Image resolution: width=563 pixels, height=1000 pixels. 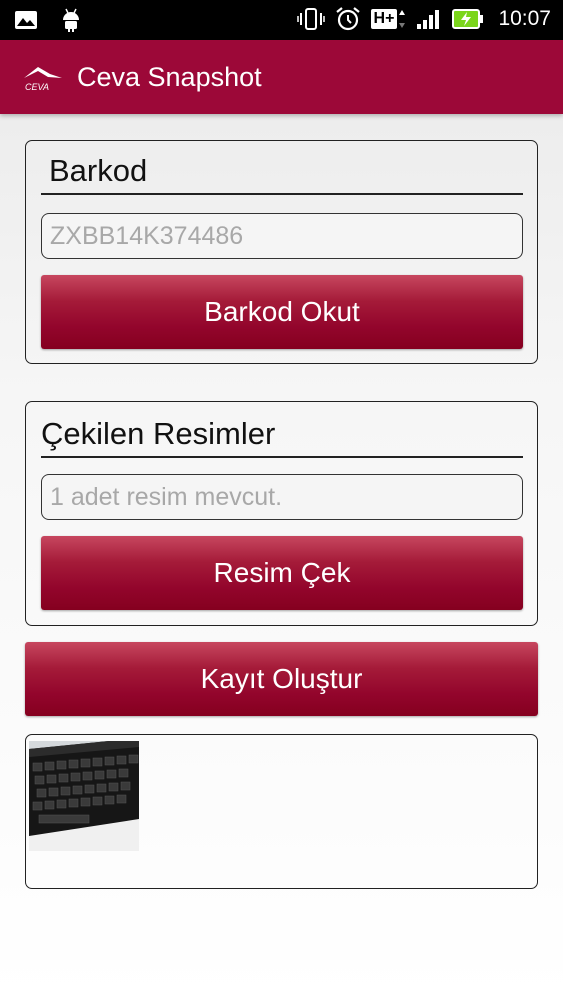 I want to click on app-bar: CEVA Ceva Snapshot, so click(x=281, y=77).